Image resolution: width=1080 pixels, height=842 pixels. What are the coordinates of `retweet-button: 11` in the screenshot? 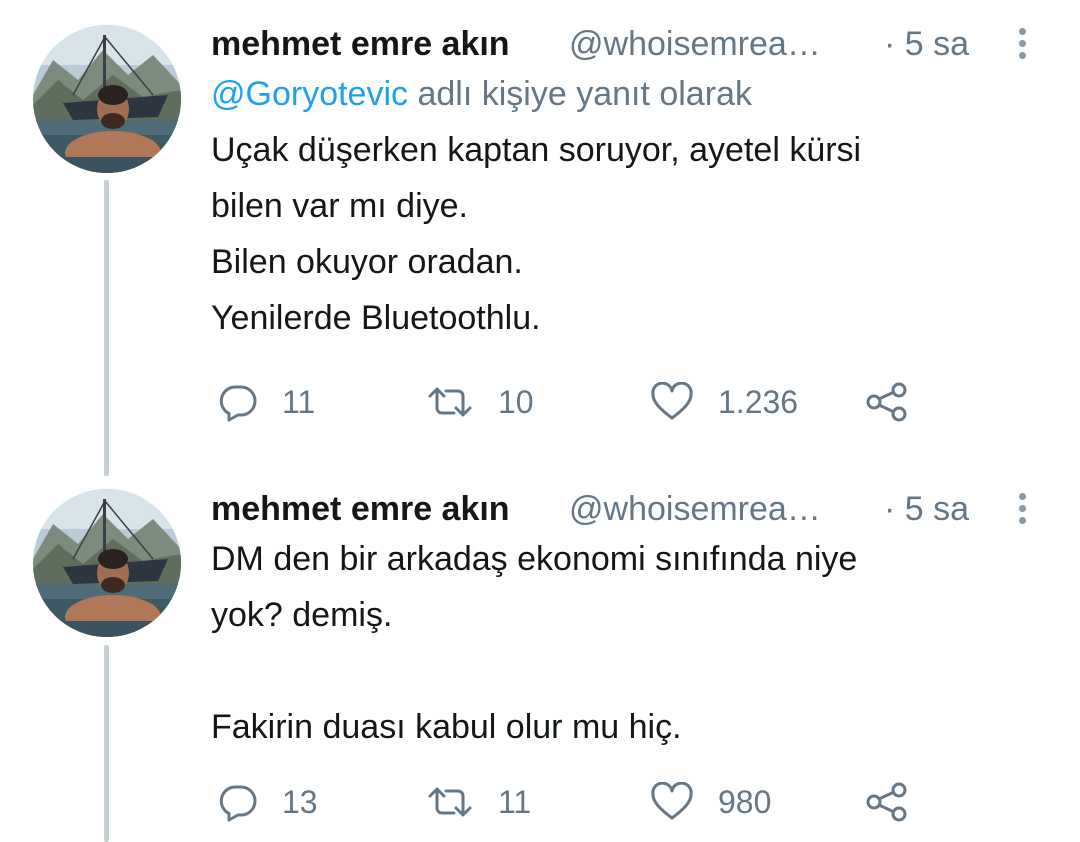 It's located at (478, 802).